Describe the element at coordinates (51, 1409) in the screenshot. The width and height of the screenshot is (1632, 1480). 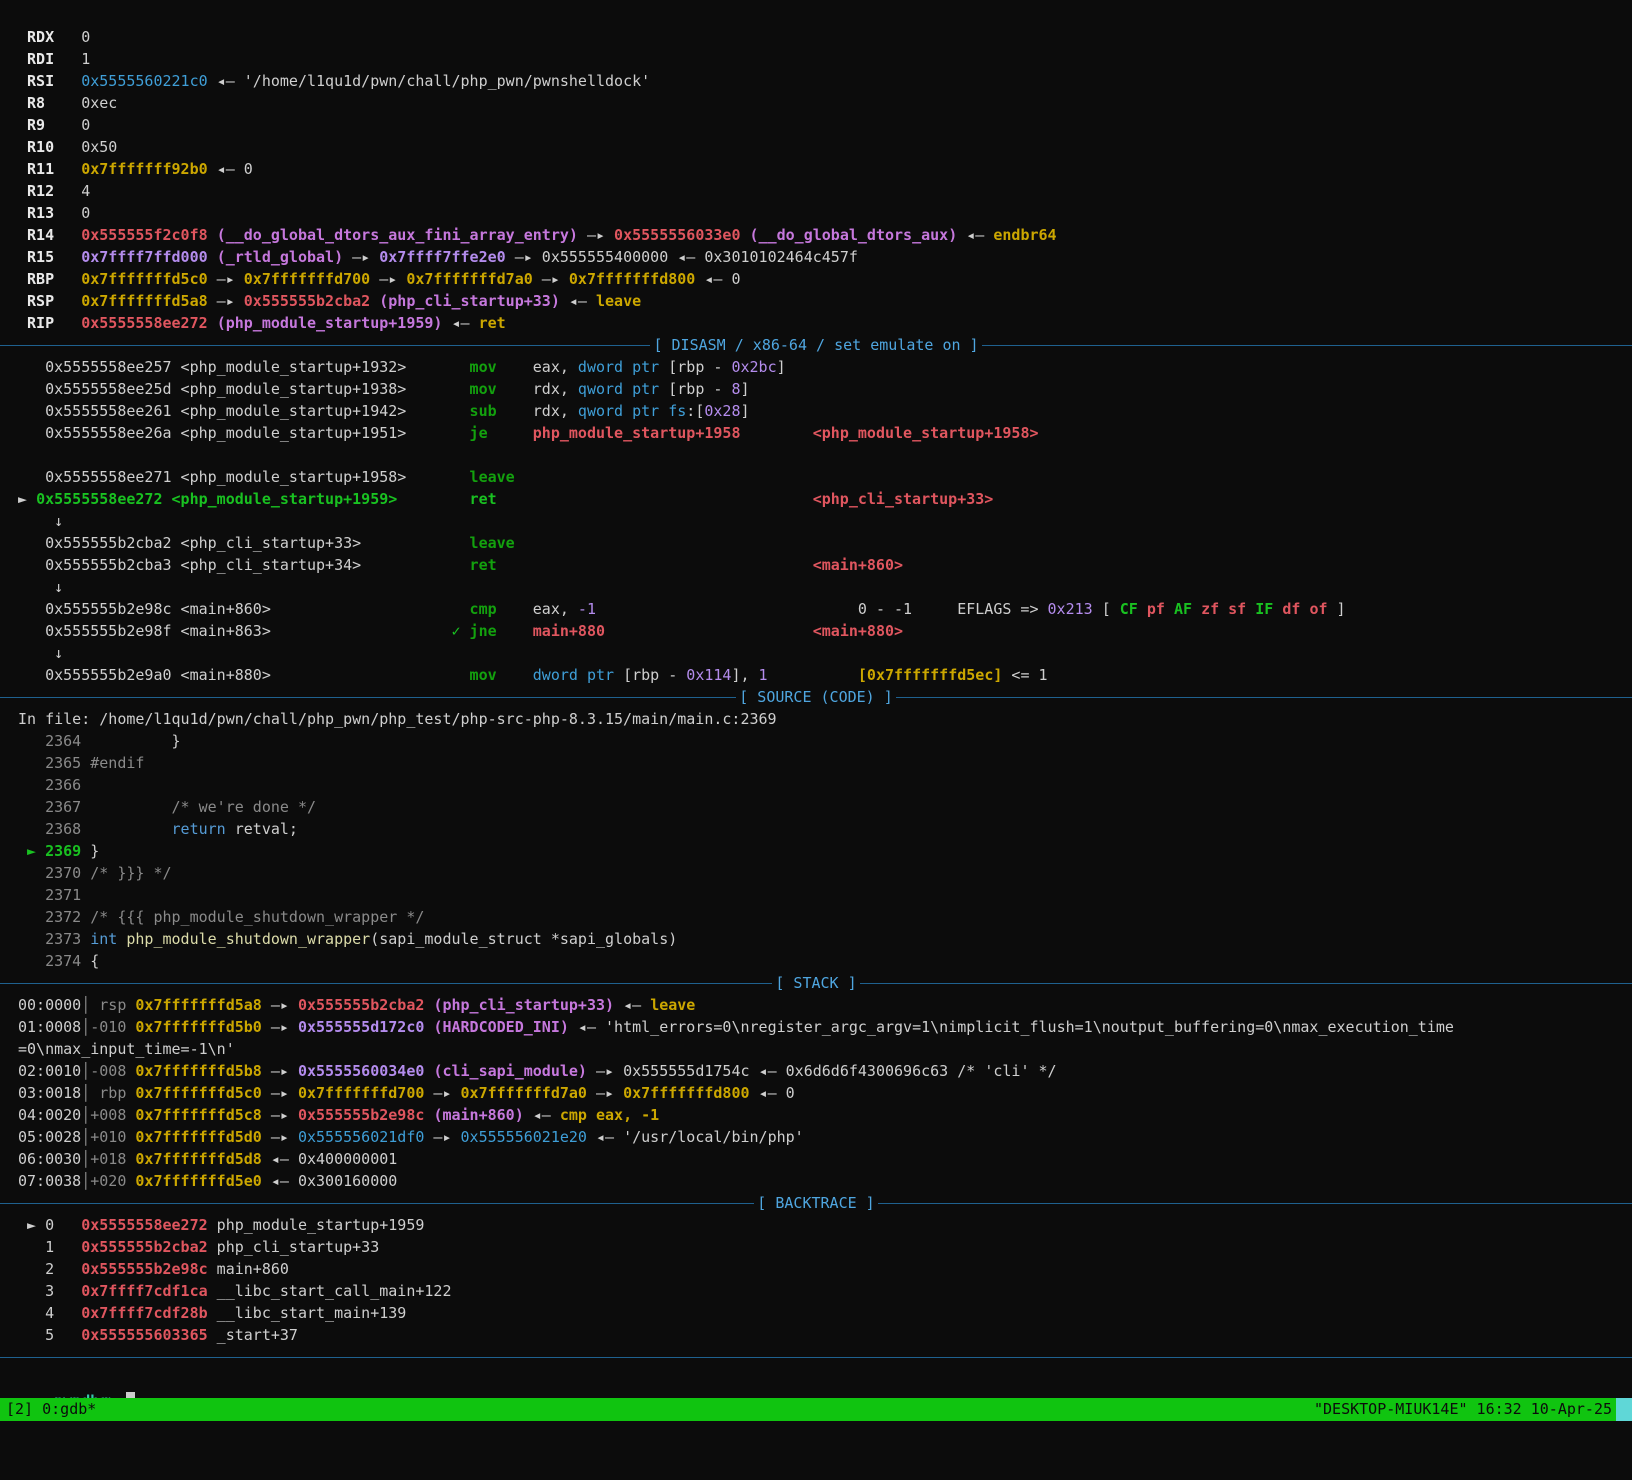
I see `tmux-session-window: [2] 0:gdb*` at that location.